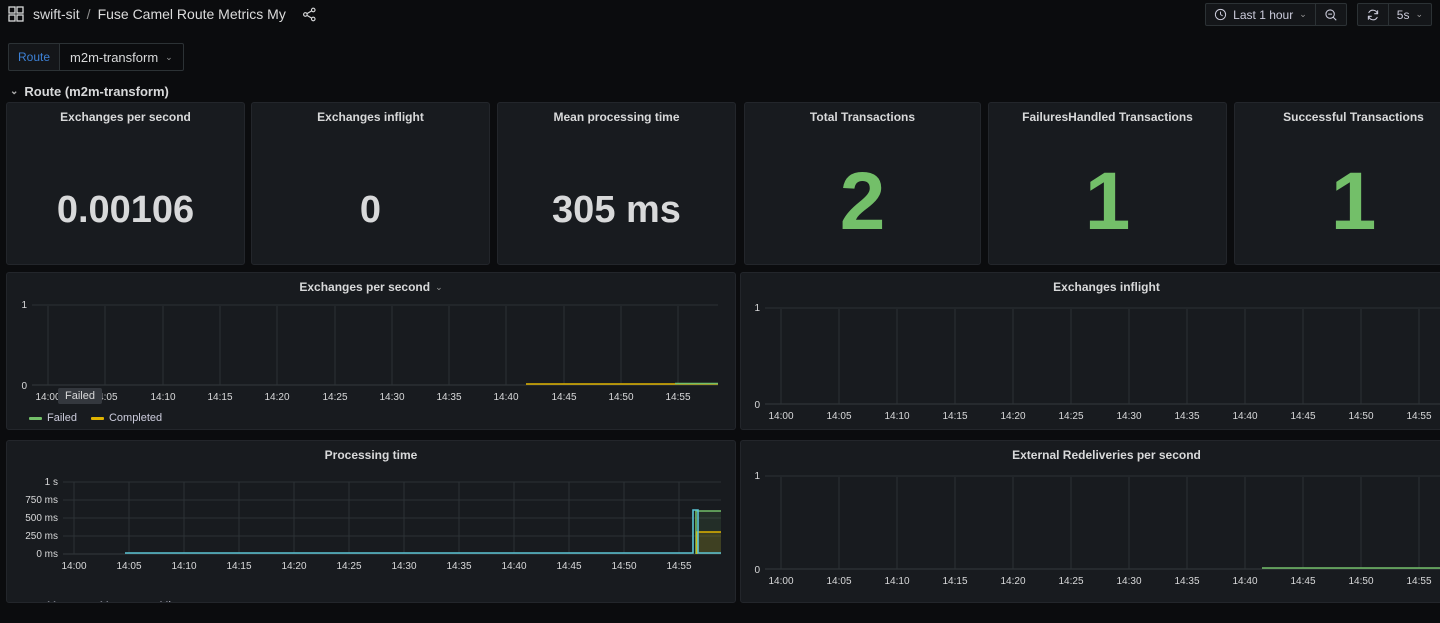  I want to click on stat-panel-successful-transactions: Successful Transactions 1, so click(1337, 183).